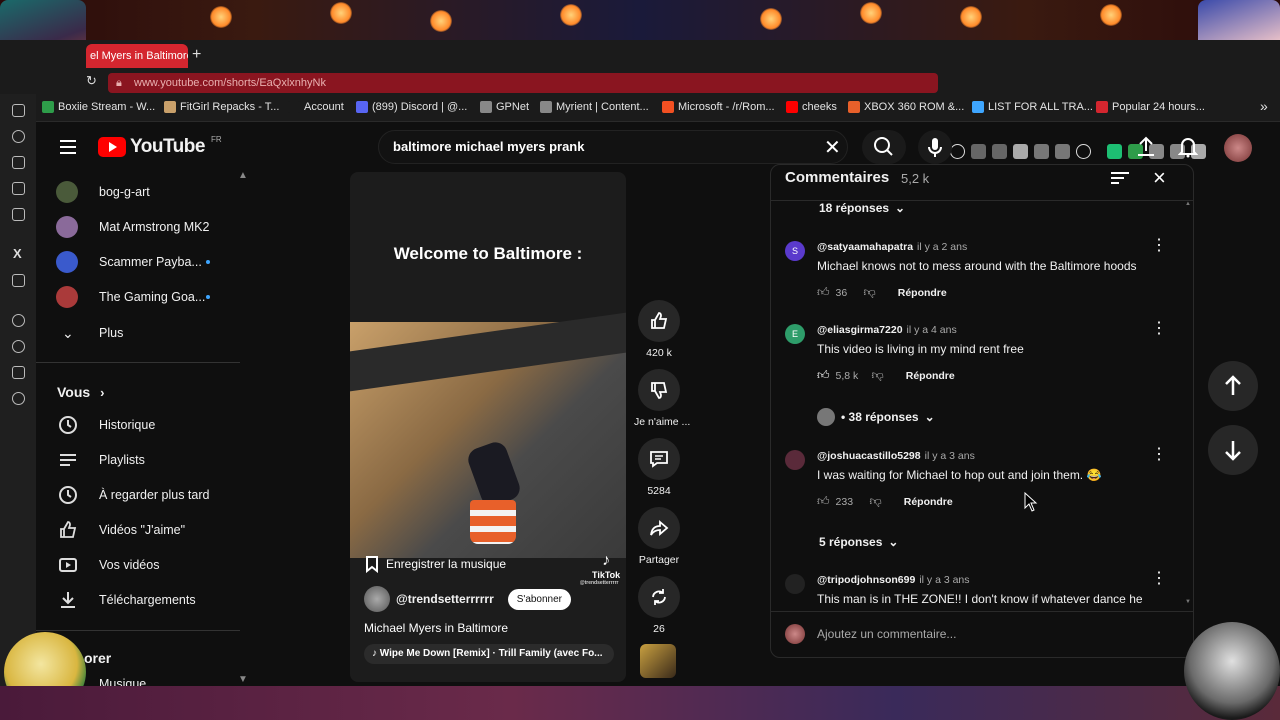  I want to click on history-icon, so click(18, 136).